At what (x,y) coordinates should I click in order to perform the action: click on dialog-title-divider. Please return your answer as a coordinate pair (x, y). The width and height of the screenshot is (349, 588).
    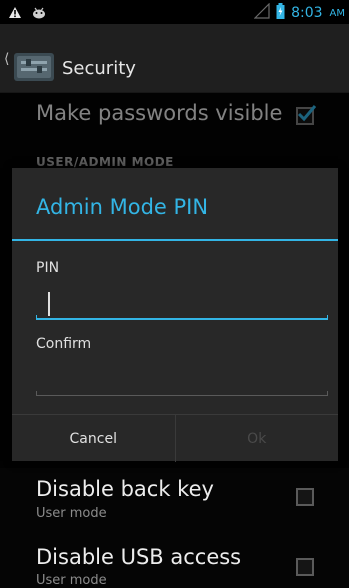
    Looking at the image, I should click on (175, 240).